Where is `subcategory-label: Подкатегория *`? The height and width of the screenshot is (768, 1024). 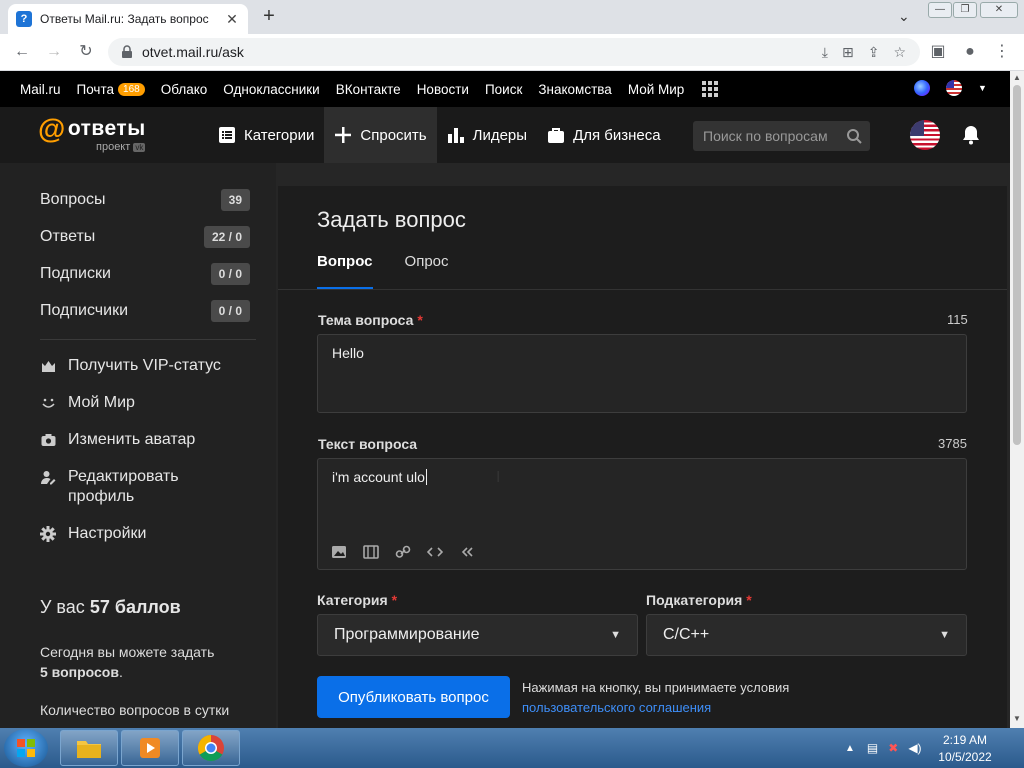 subcategory-label: Подкатегория * is located at coordinates (699, 600).